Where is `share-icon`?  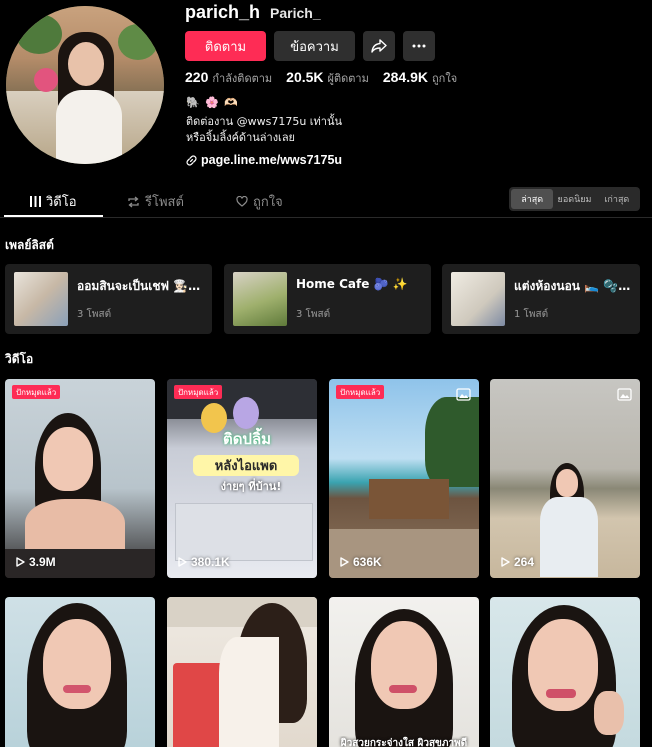 share-icon is located at coordinates (379, 46).